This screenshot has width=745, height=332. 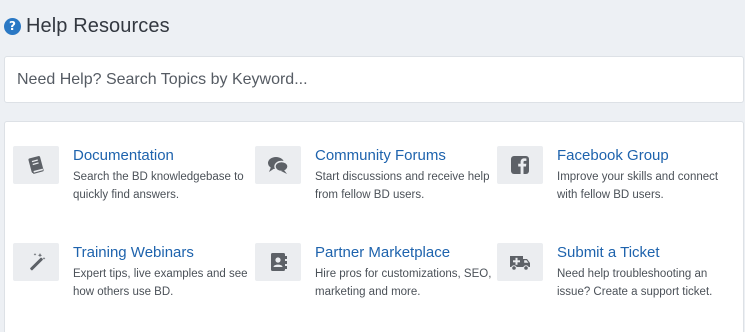 What do you see at coordinates (123, 155) in the screenshot?
I see `resource-title: Documentation` at bounding box center [123, 155].